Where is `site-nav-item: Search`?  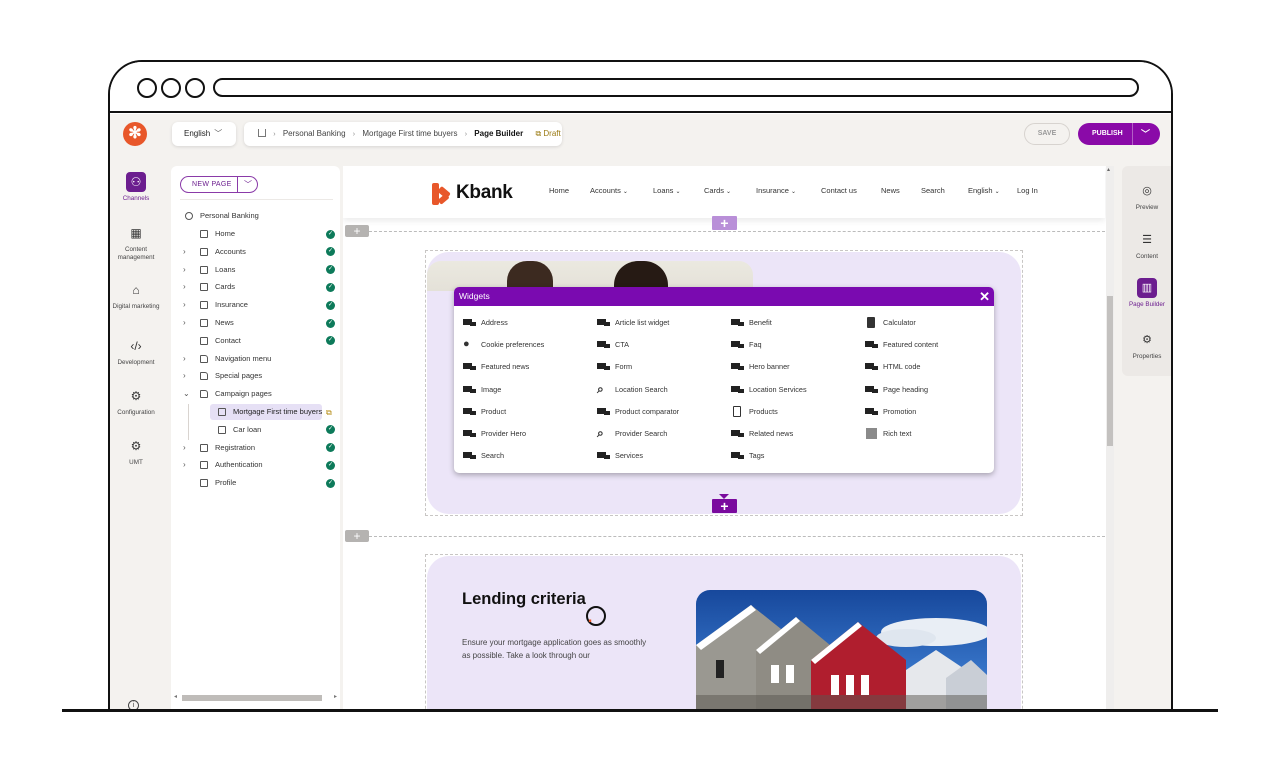 site-nav-item: Search is located at coordinates (933, 190).